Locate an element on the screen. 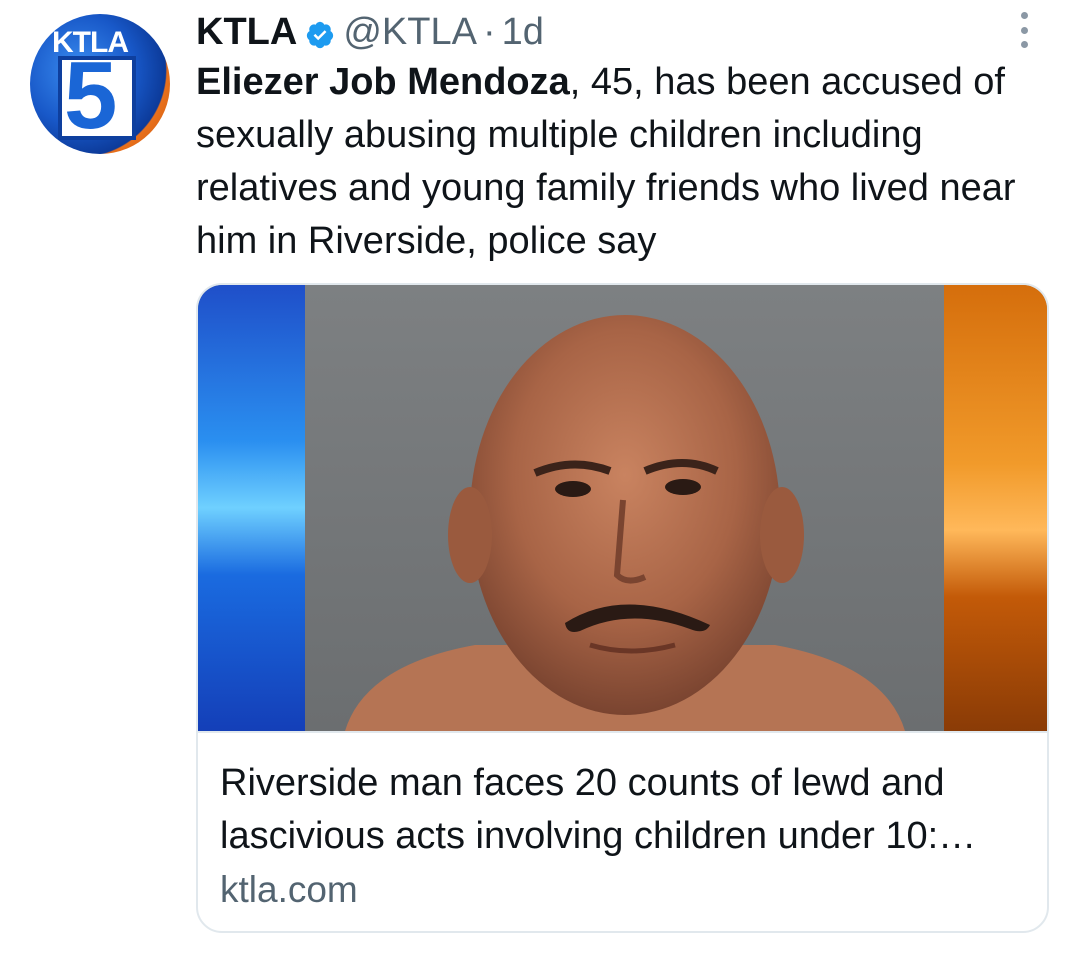  card-domain: ktla.com is located at coordinates (624, 890).